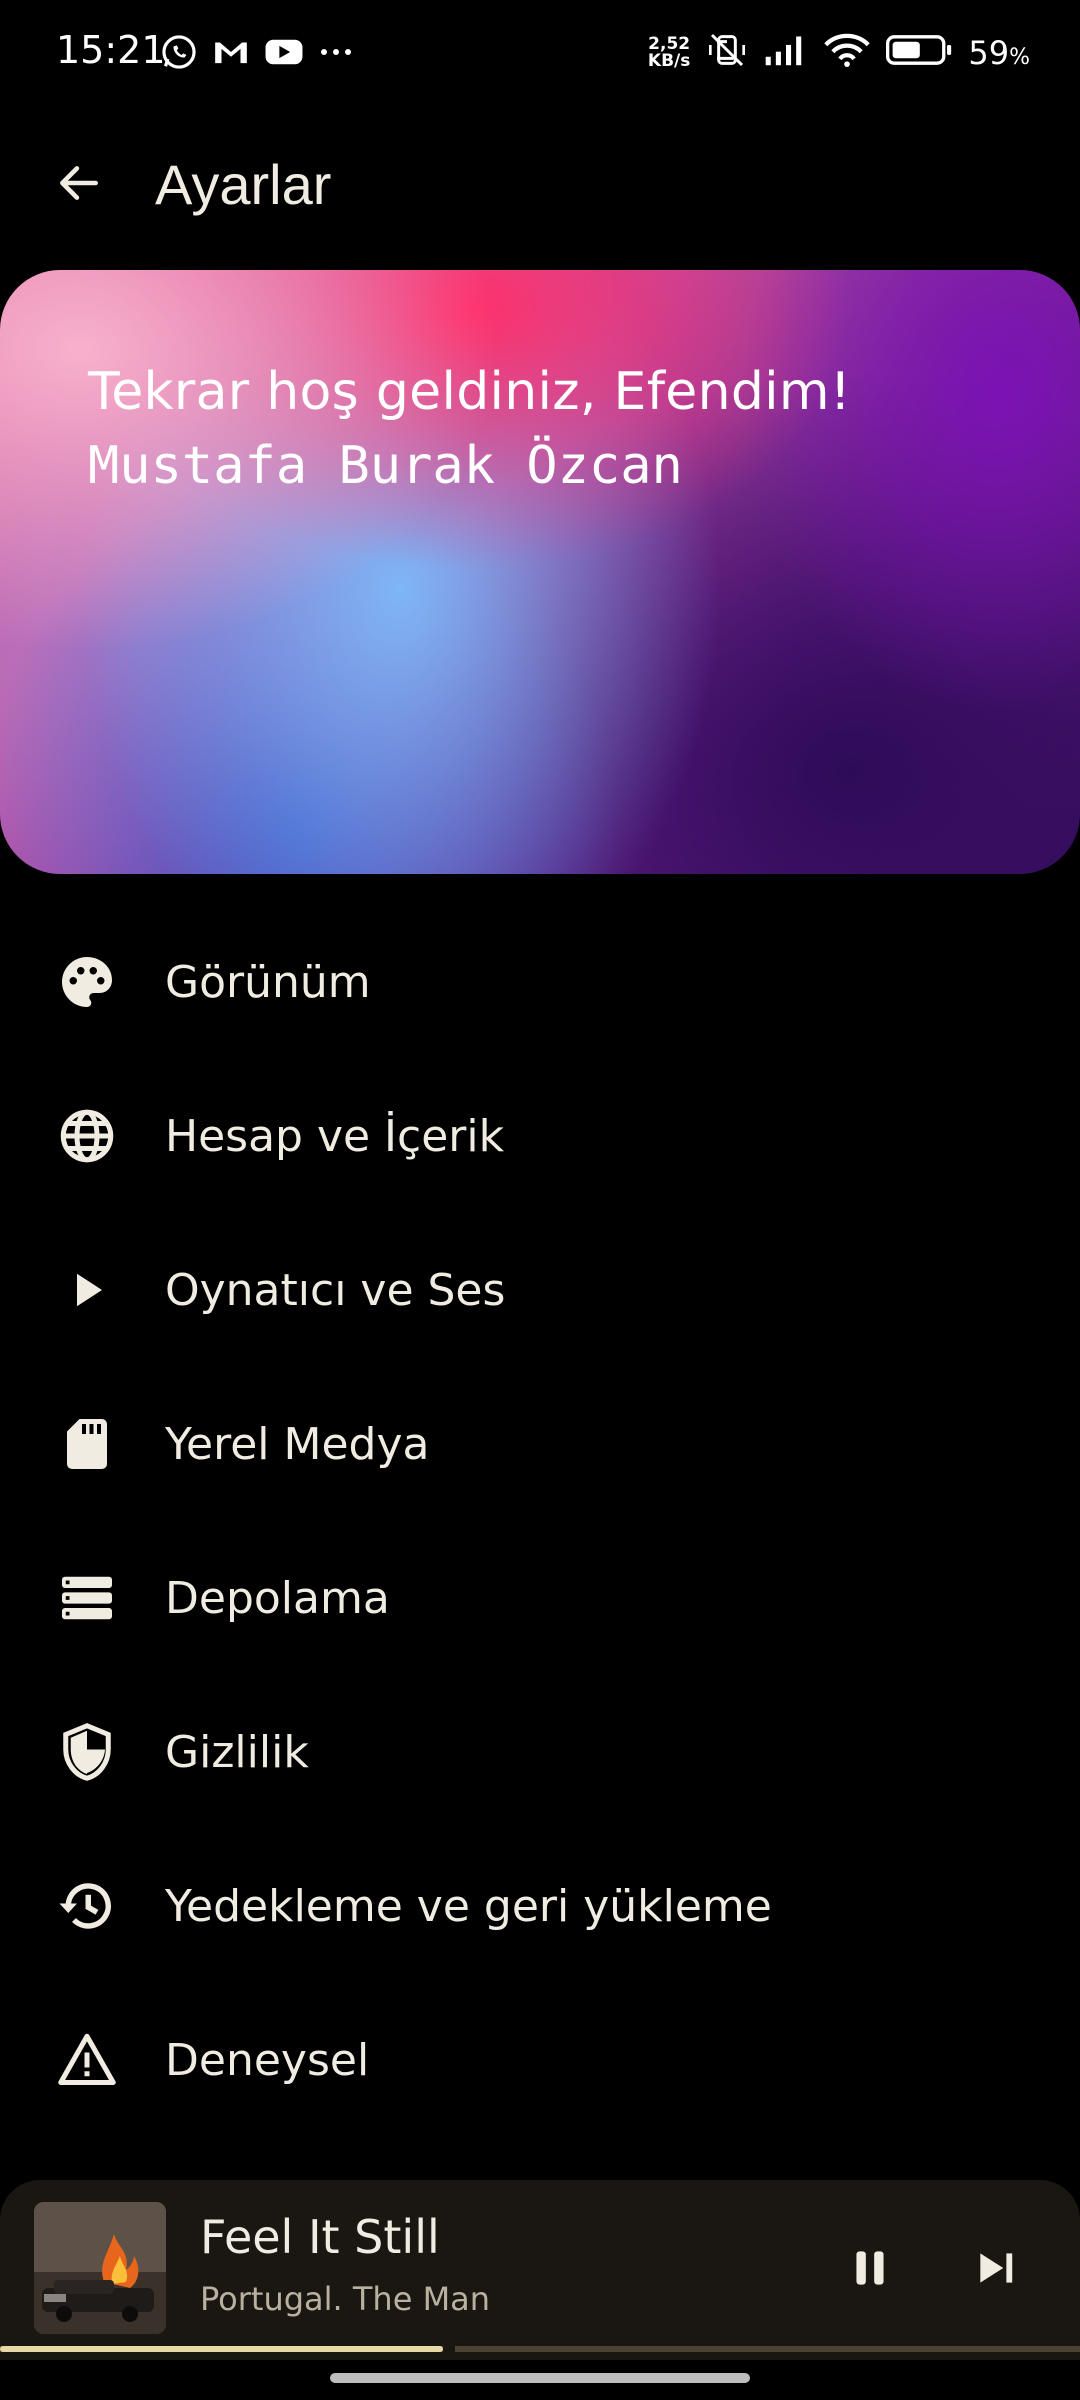 The width and height of the screenshot is (1080, 2400). What do you see at coordinates (231, 54) in the screenshot?
I see `gmail-icon` at bounding box center [231, 54].